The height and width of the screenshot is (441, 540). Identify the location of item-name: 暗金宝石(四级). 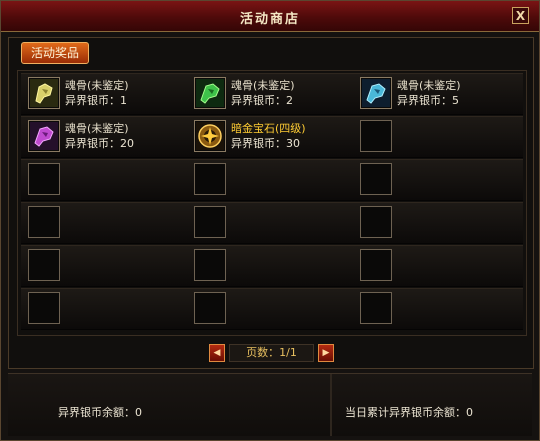
(268, 128).